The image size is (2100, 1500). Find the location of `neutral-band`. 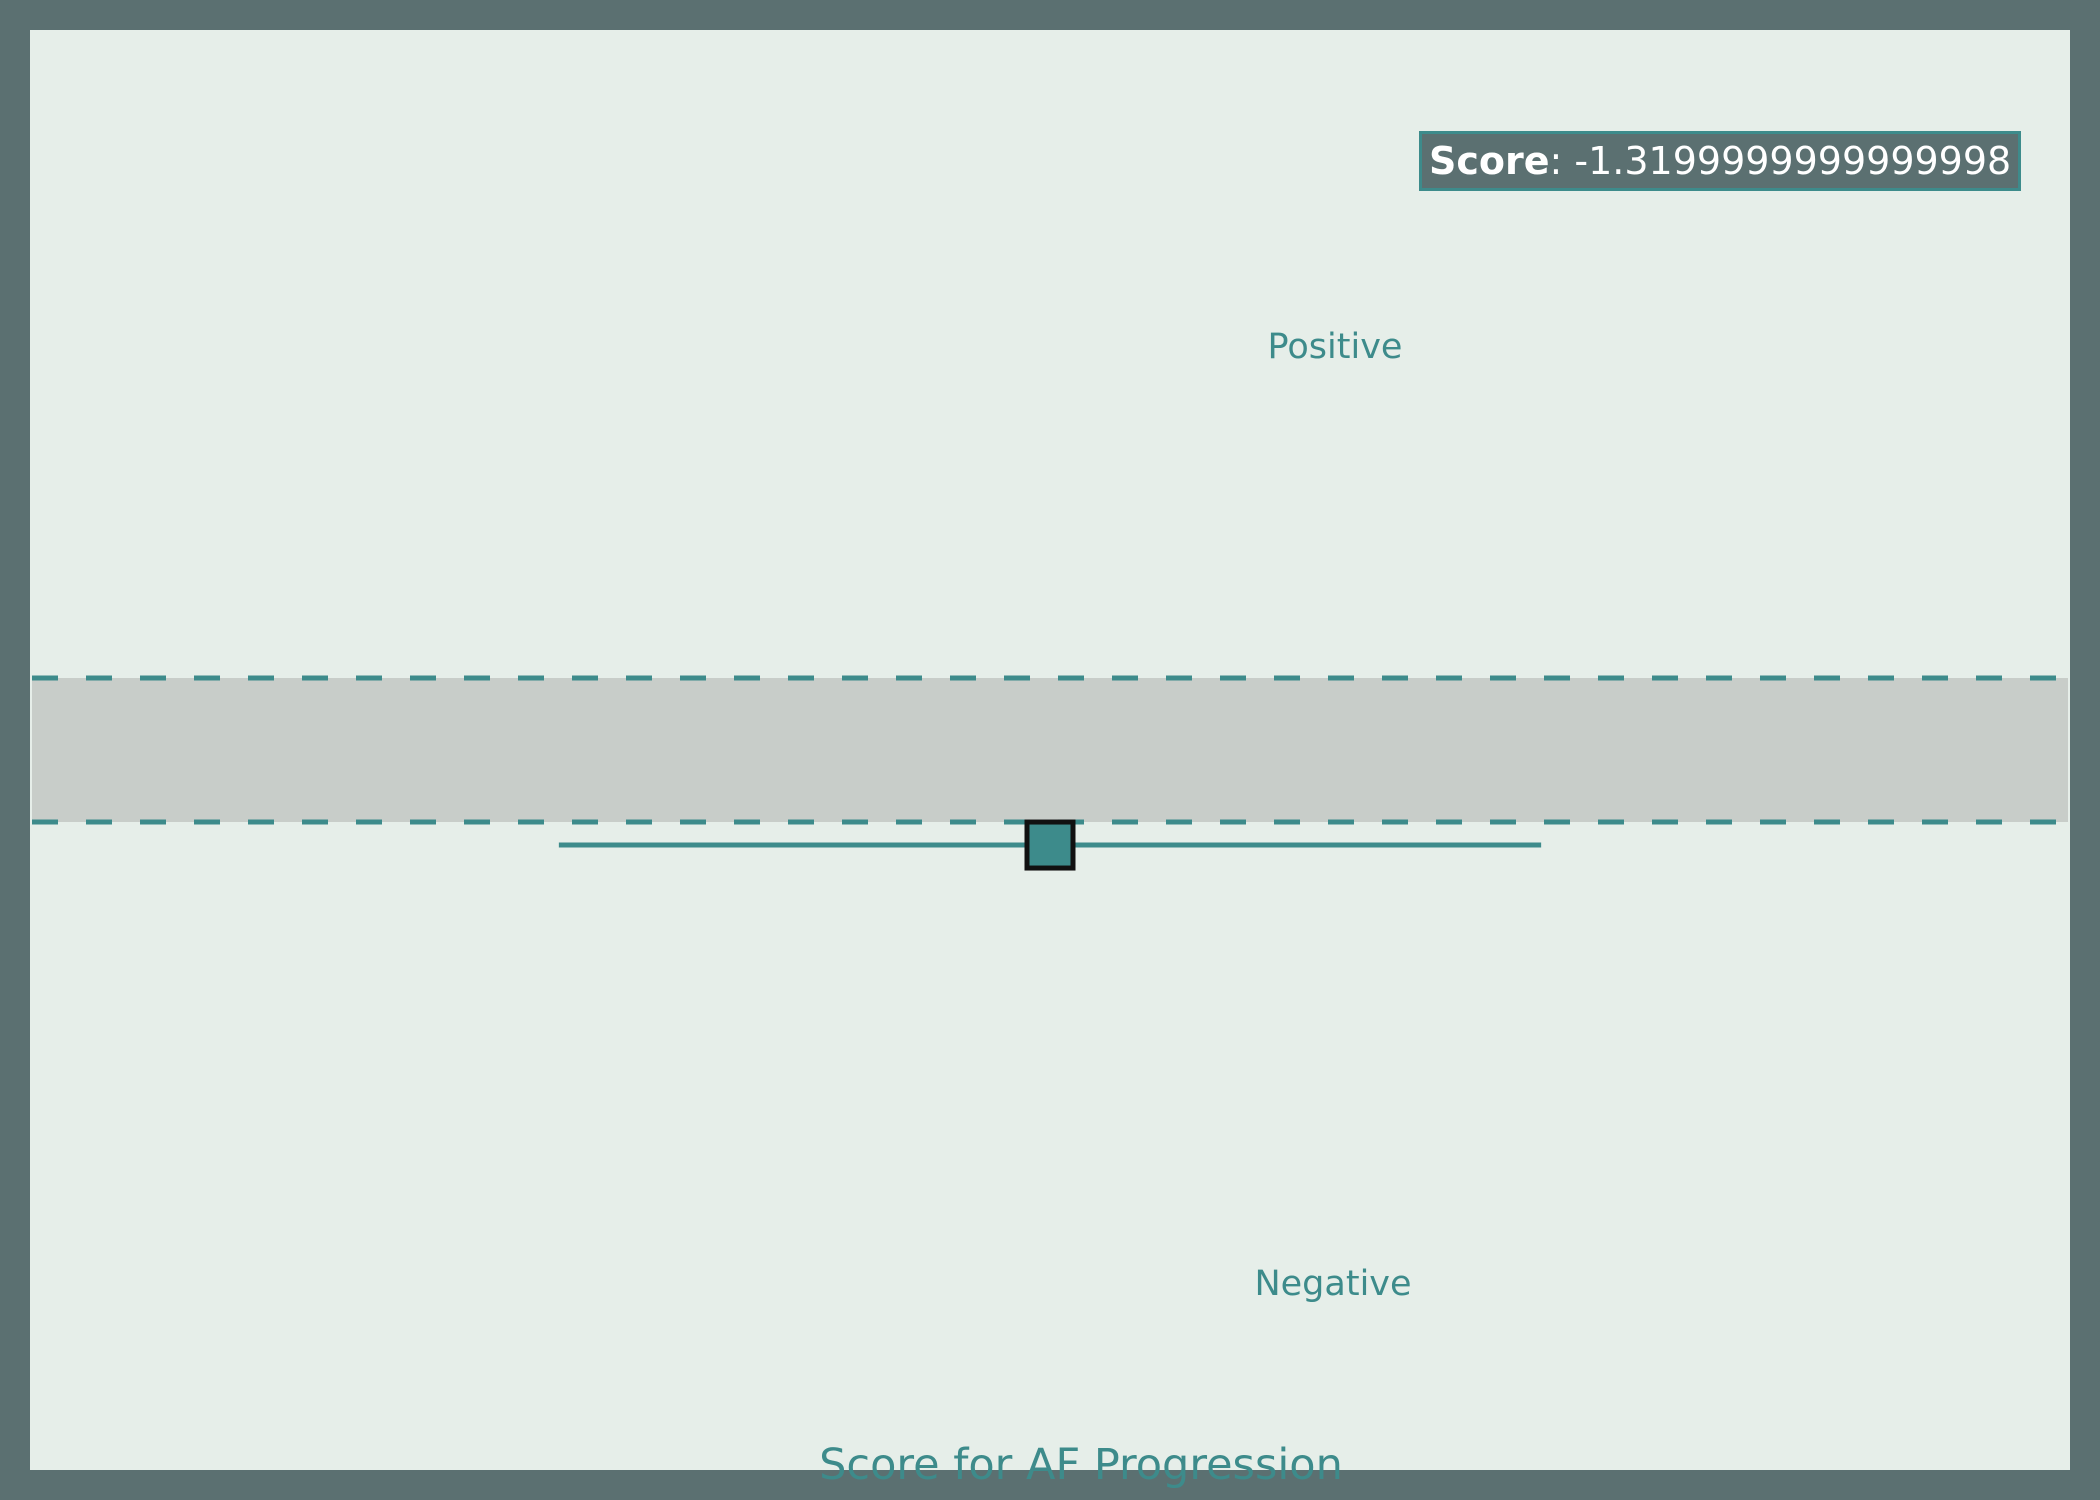

neutral-band is located at coordinates (1050, 750).